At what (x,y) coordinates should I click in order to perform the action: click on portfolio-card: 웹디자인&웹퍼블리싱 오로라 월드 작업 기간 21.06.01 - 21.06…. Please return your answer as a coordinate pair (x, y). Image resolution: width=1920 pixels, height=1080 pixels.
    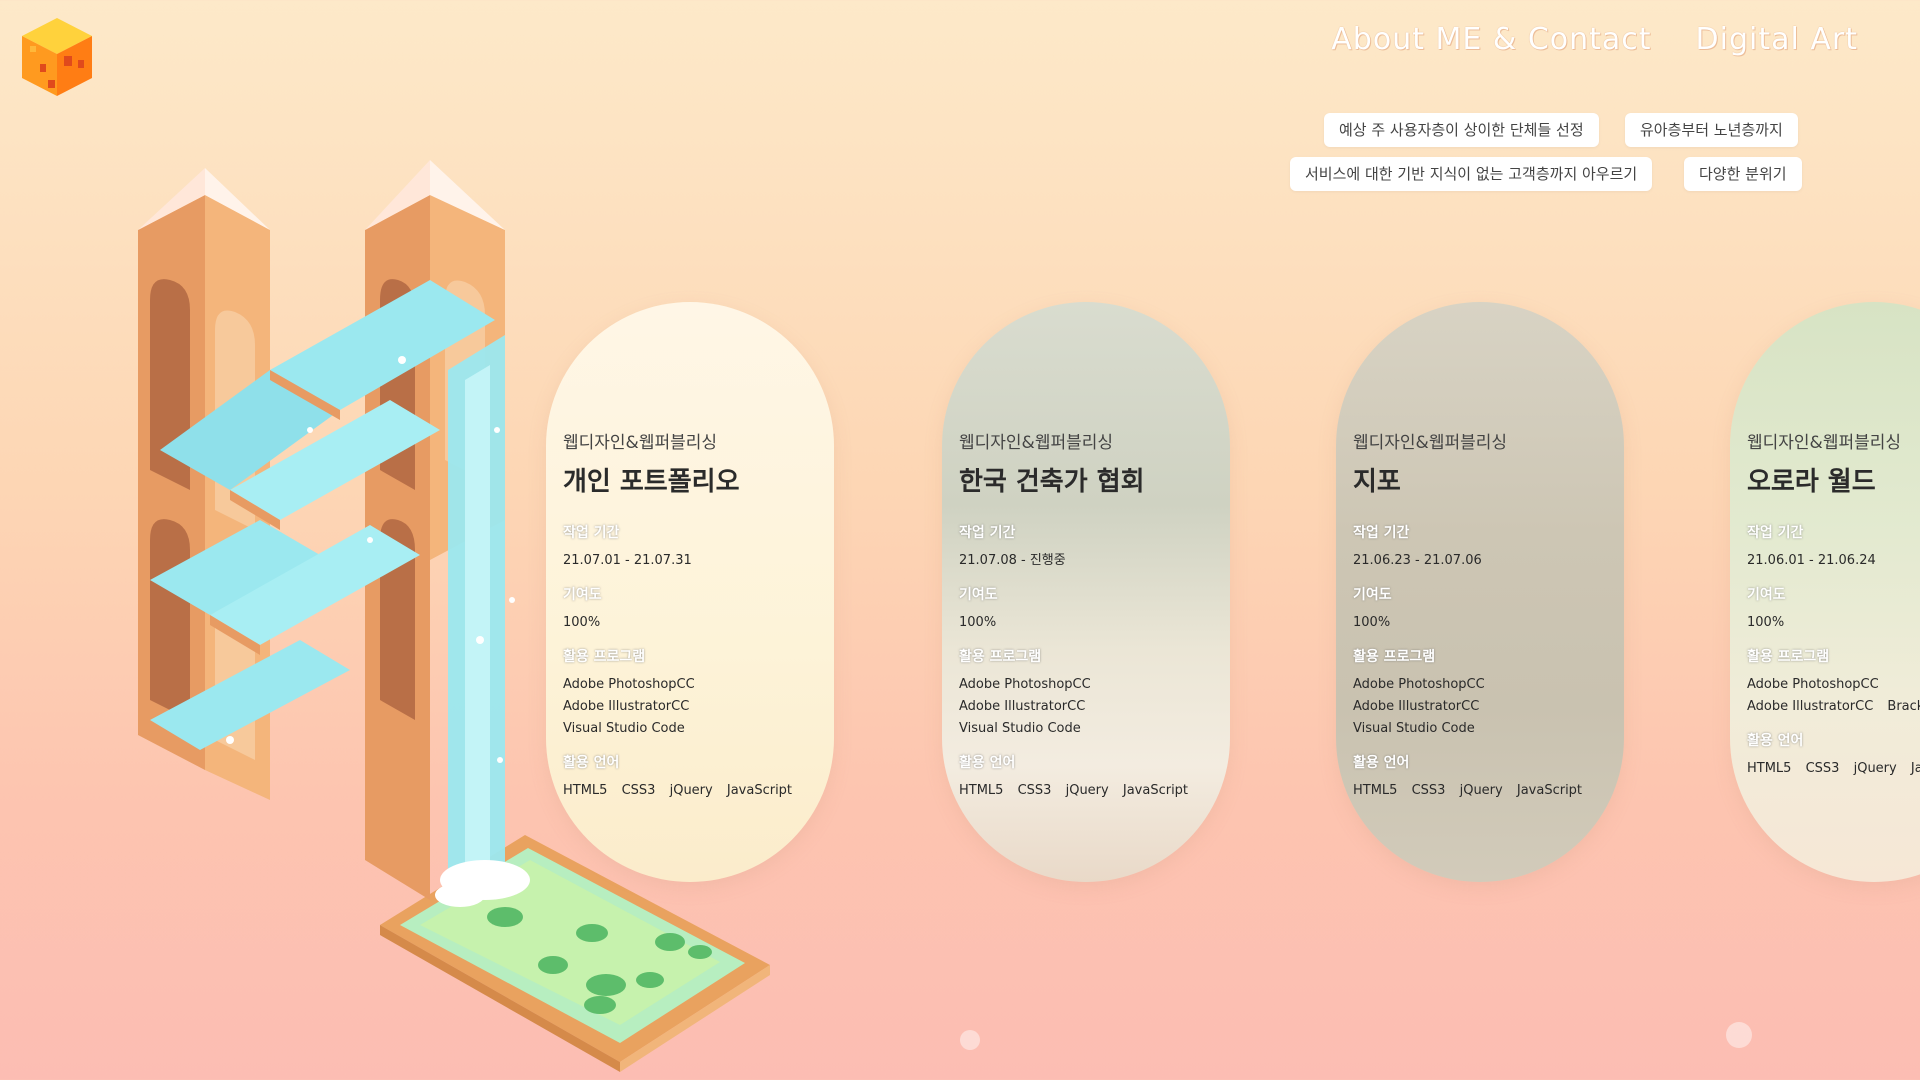
    Looking at the image, I should click on (1825, 592).